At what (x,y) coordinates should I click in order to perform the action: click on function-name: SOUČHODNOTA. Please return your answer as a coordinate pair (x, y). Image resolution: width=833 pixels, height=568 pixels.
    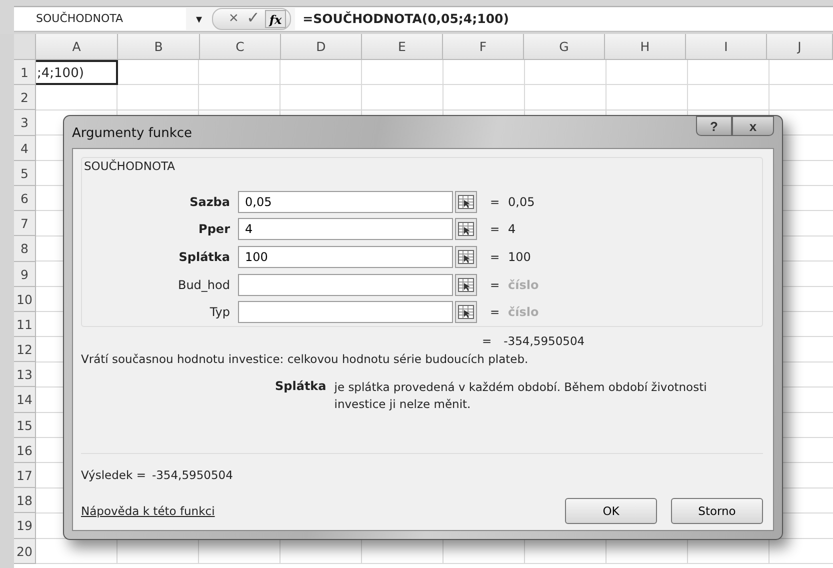
    Looking at the image, I should click on (129, 166).